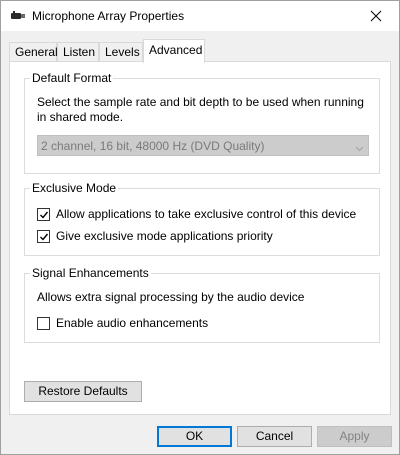 The width and height of the screenshot is (400, 455). I want to click on ok-button: OK, so click(194, 436).